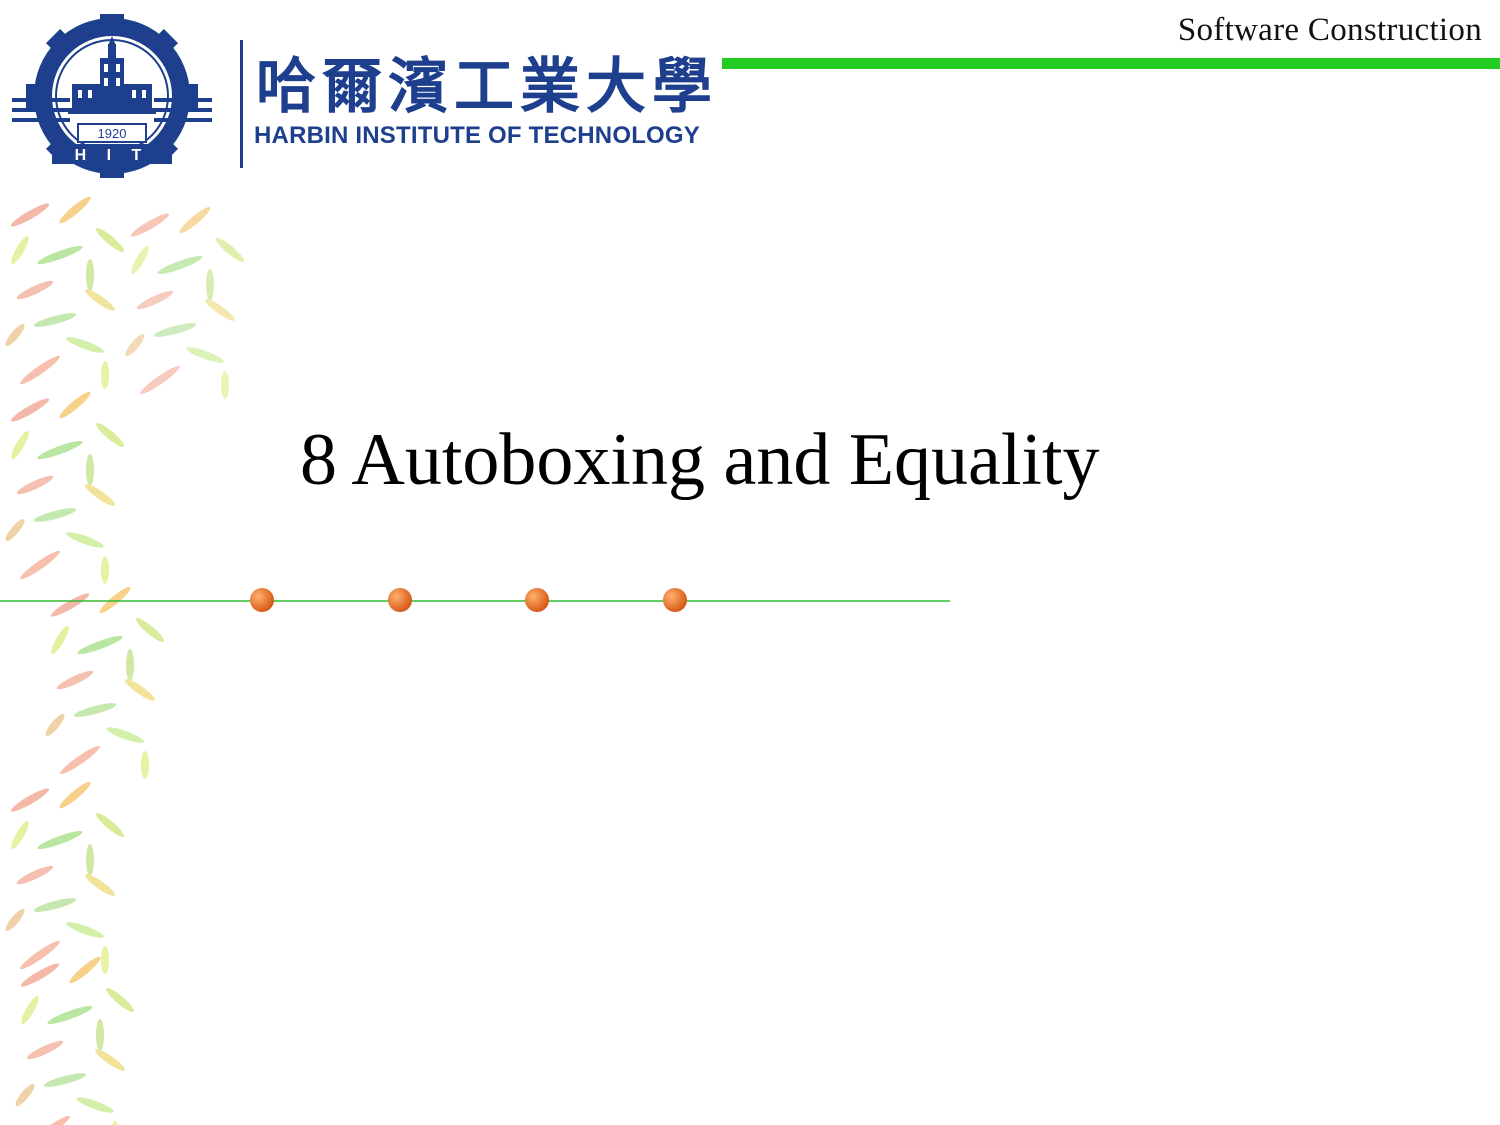 Image resolution: width=1500 pixels, height=1125 pixels. I want to click on header-accent-bar, so click(1111, 63).